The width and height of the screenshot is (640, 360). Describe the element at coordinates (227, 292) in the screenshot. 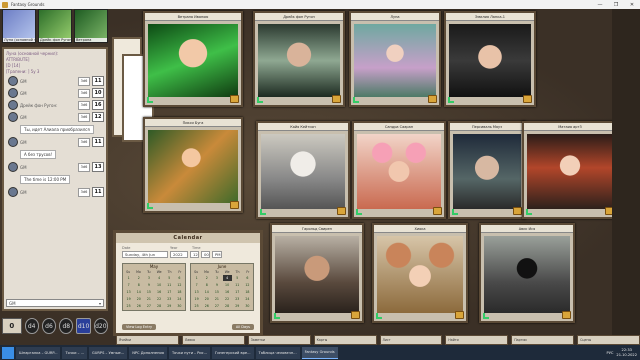

I see `calendar-day: 16` at that location.